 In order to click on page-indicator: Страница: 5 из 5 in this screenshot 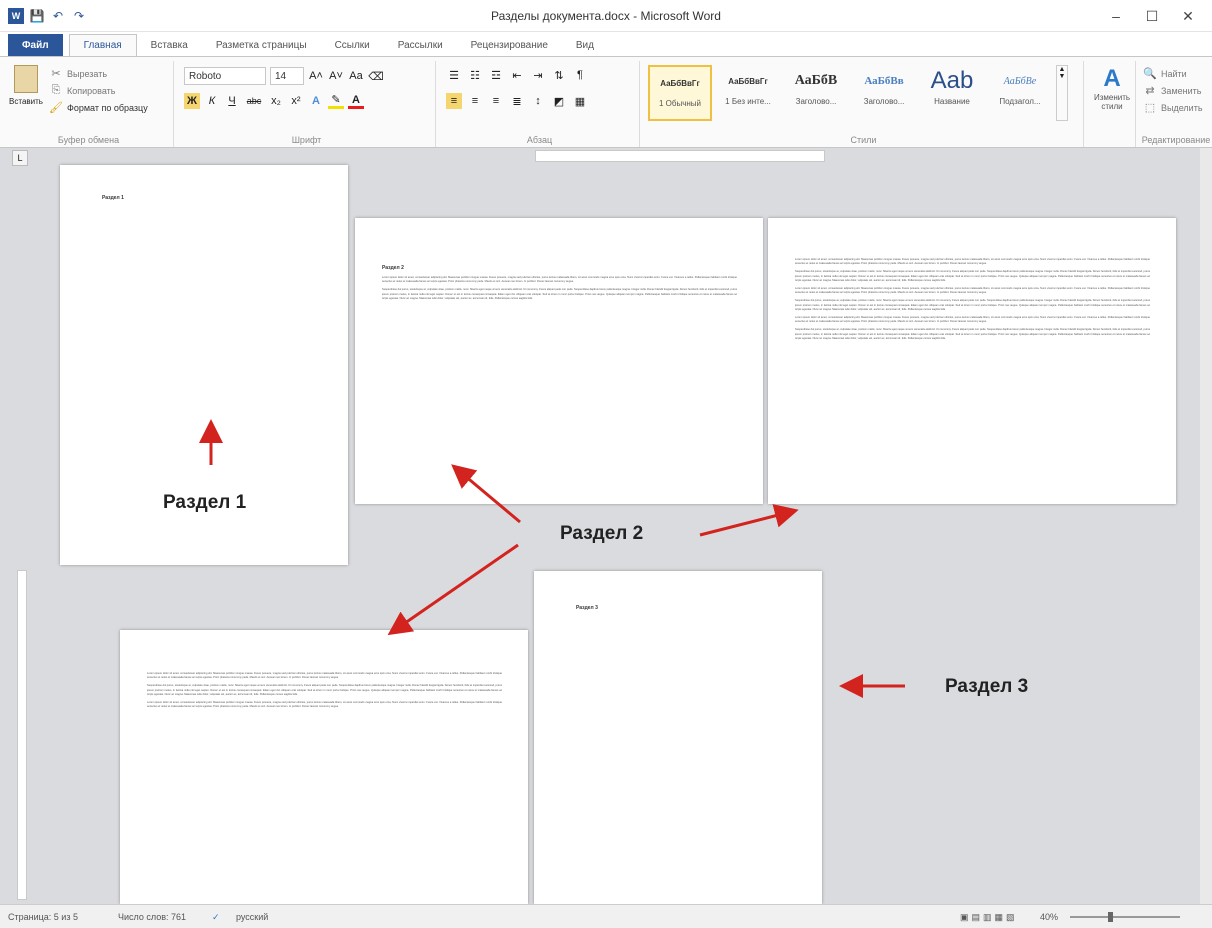, I will do `click(43, 917)`.